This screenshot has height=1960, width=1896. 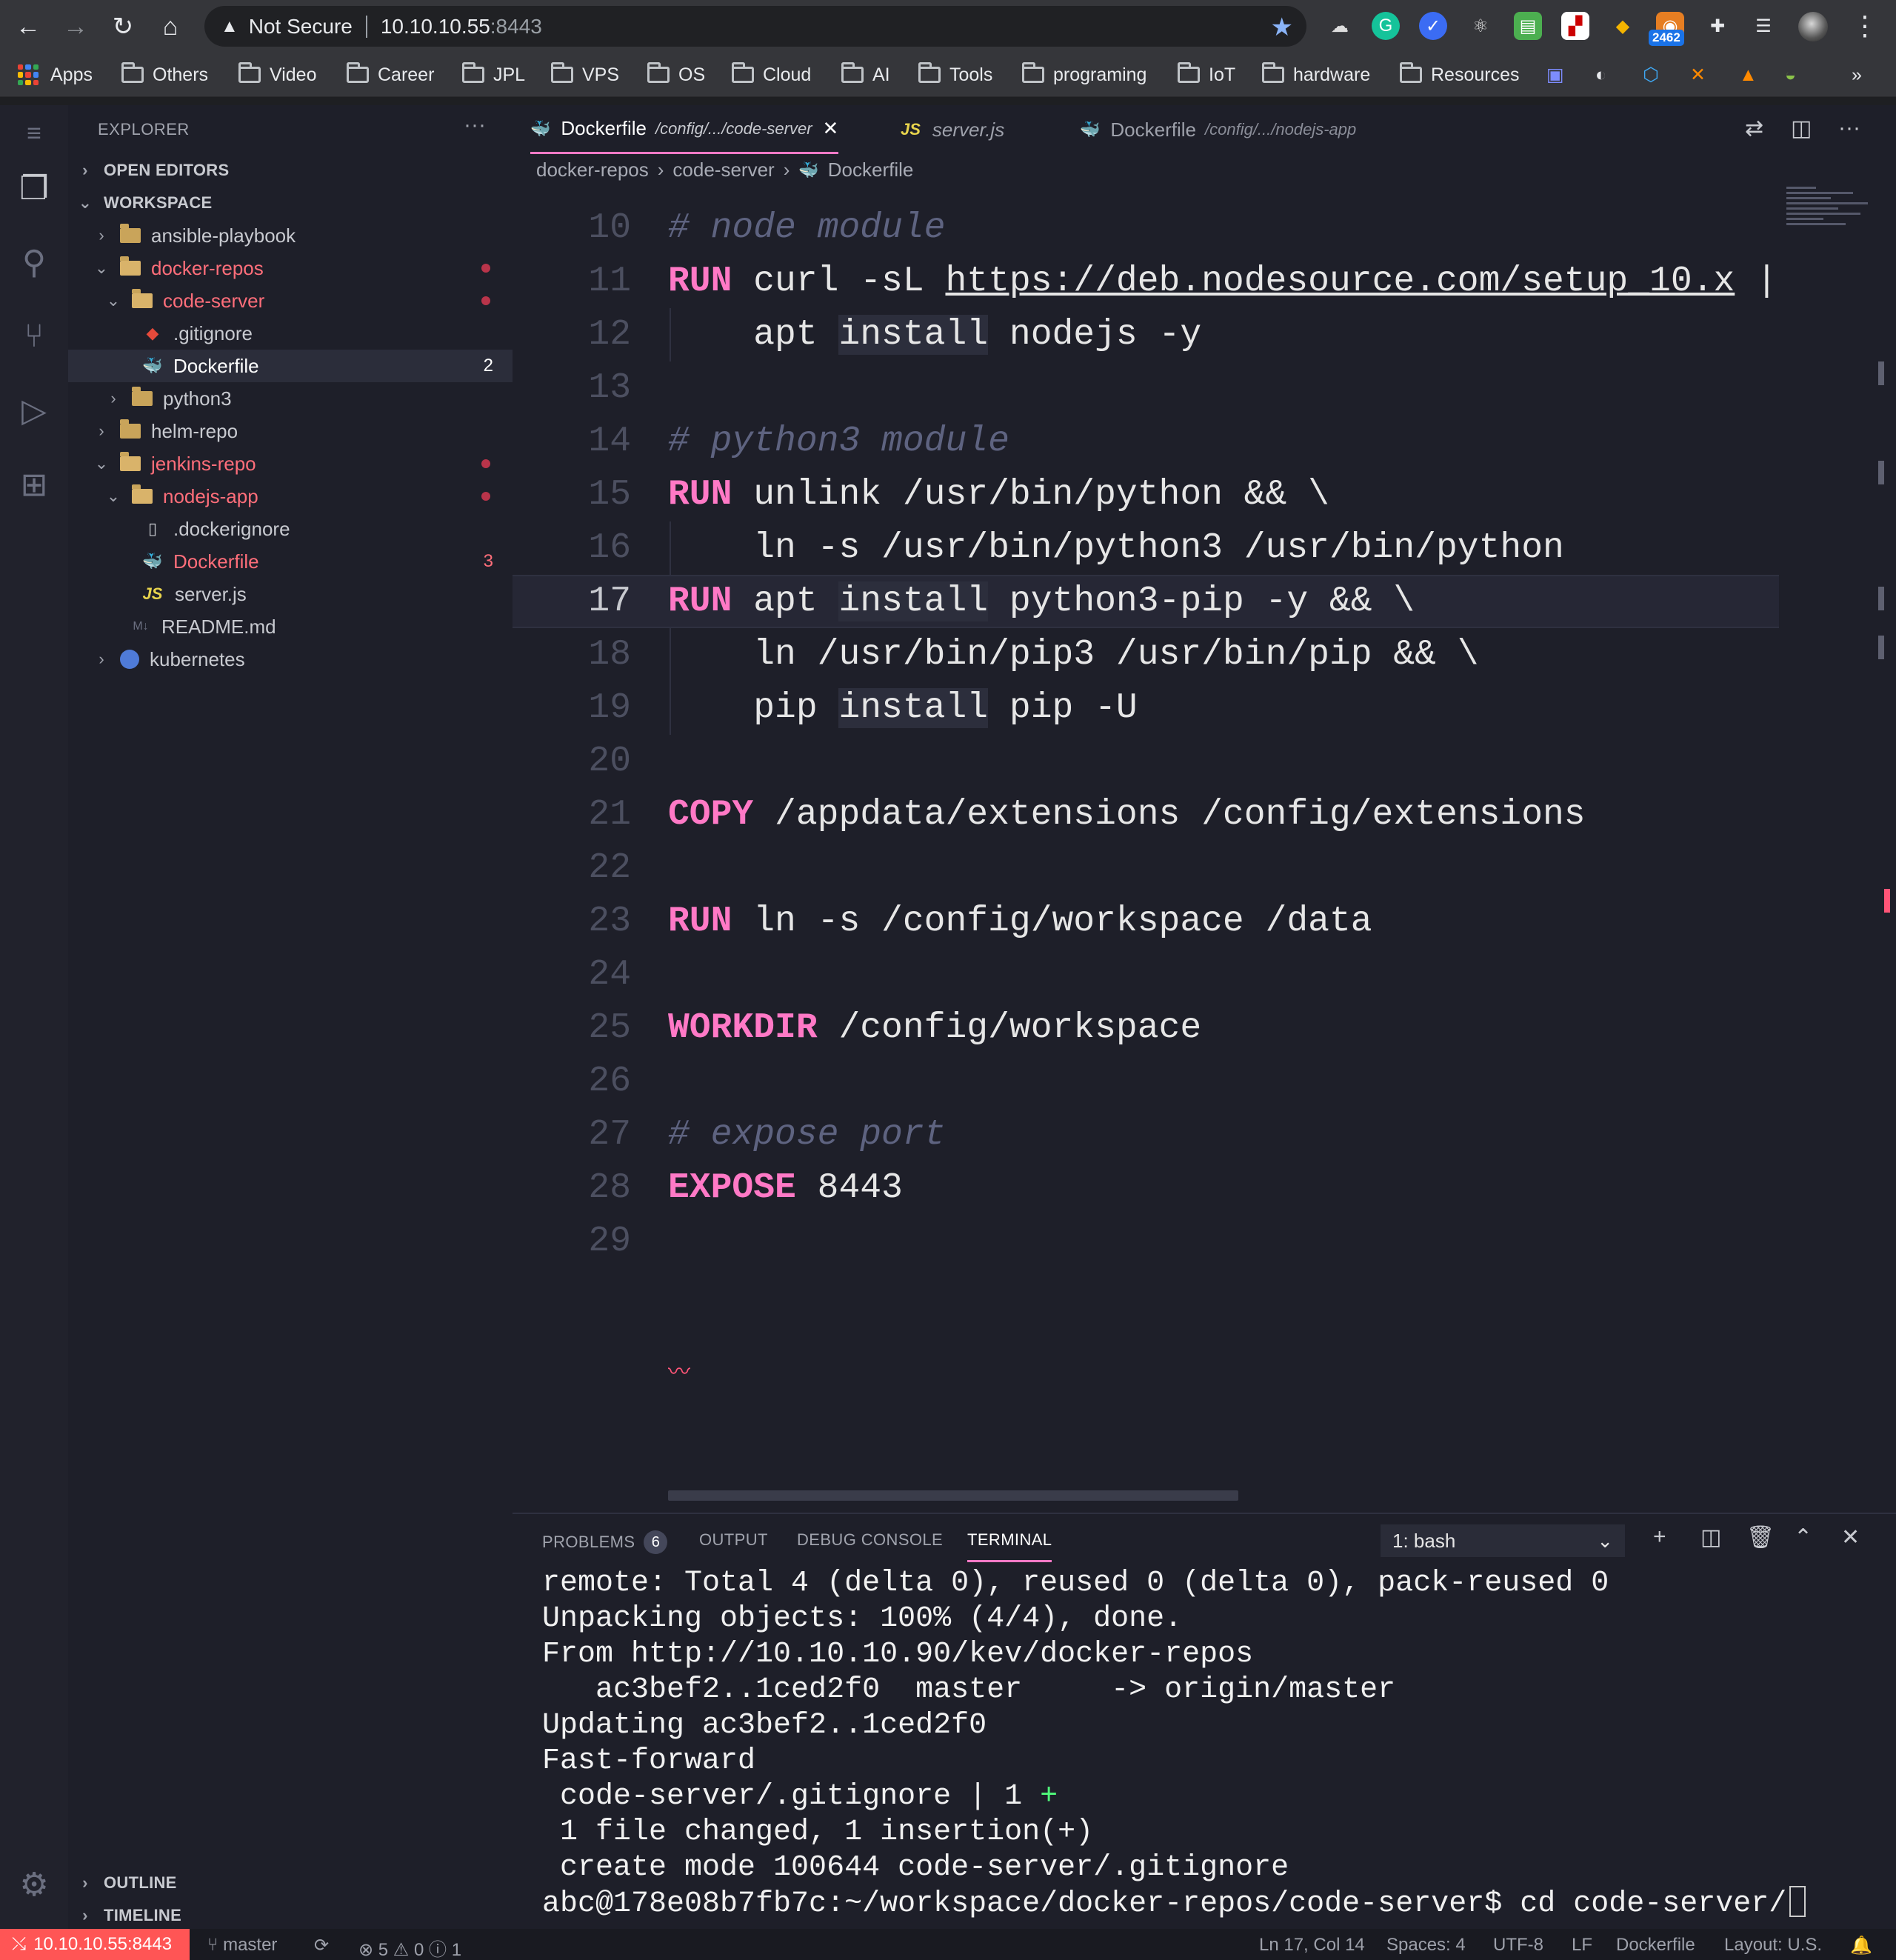 I want to click on split-terminal-icon: ◫, so click(x=1710, y=1537).